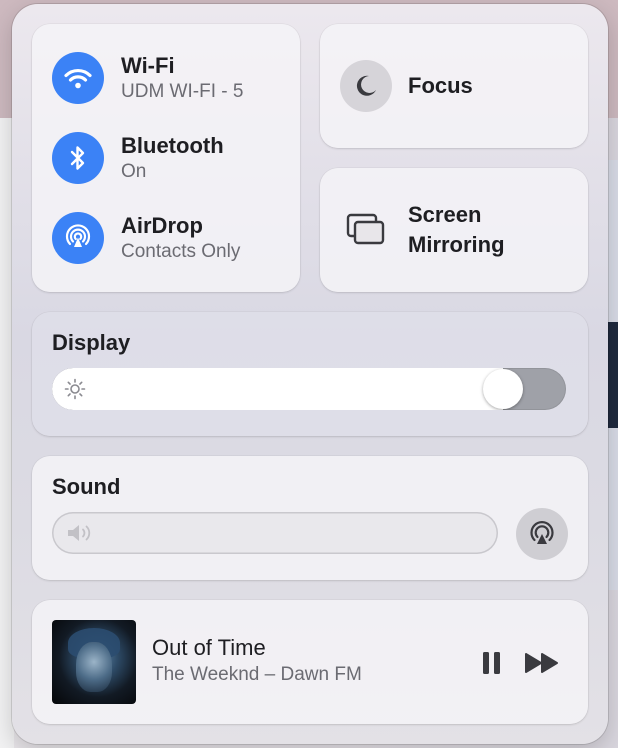 The image size is (618, 748). I want to click on screen-mirroring-module: Screen Mirroring, so click(454, 230).